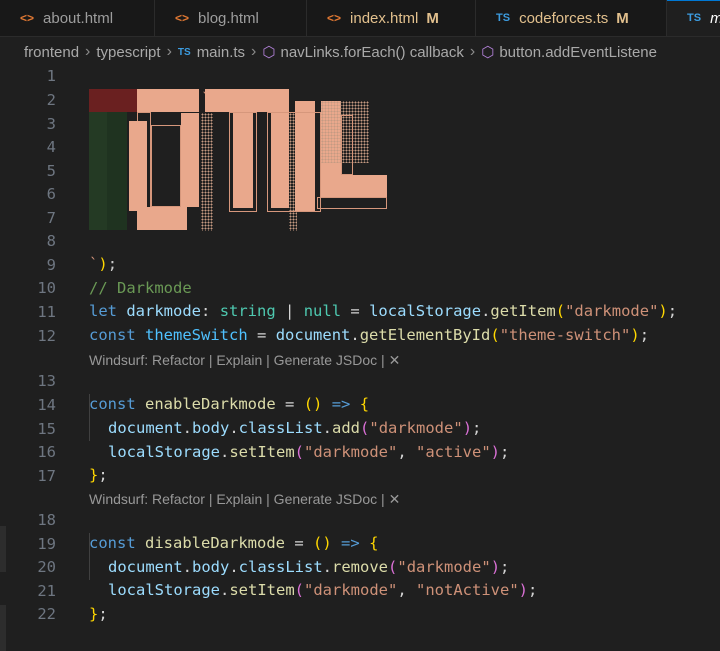 This screenshot has height=651, width=720. I want to click on tab-blog-html: <> blog.html, so click(231, 18).